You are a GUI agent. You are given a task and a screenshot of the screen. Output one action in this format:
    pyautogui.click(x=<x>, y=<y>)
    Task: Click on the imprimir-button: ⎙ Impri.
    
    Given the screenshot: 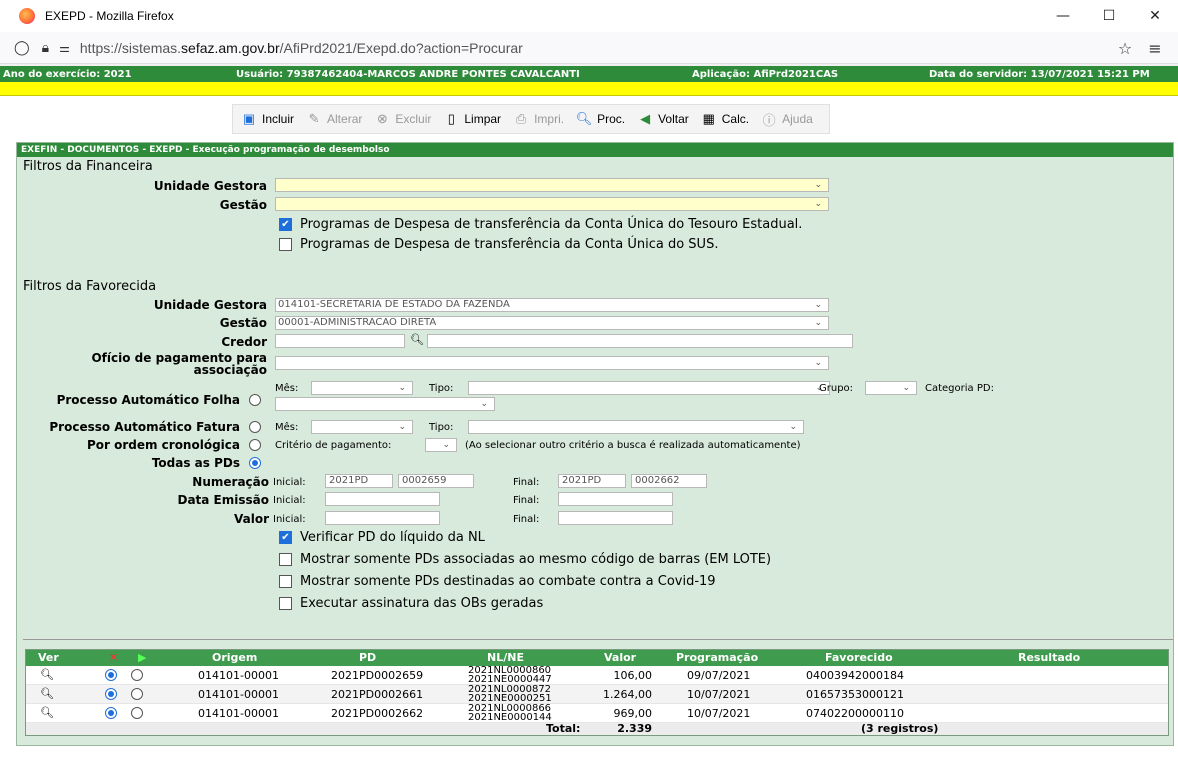 What is the action you would take?
    pyautogui.click(x=537, y=119)
    